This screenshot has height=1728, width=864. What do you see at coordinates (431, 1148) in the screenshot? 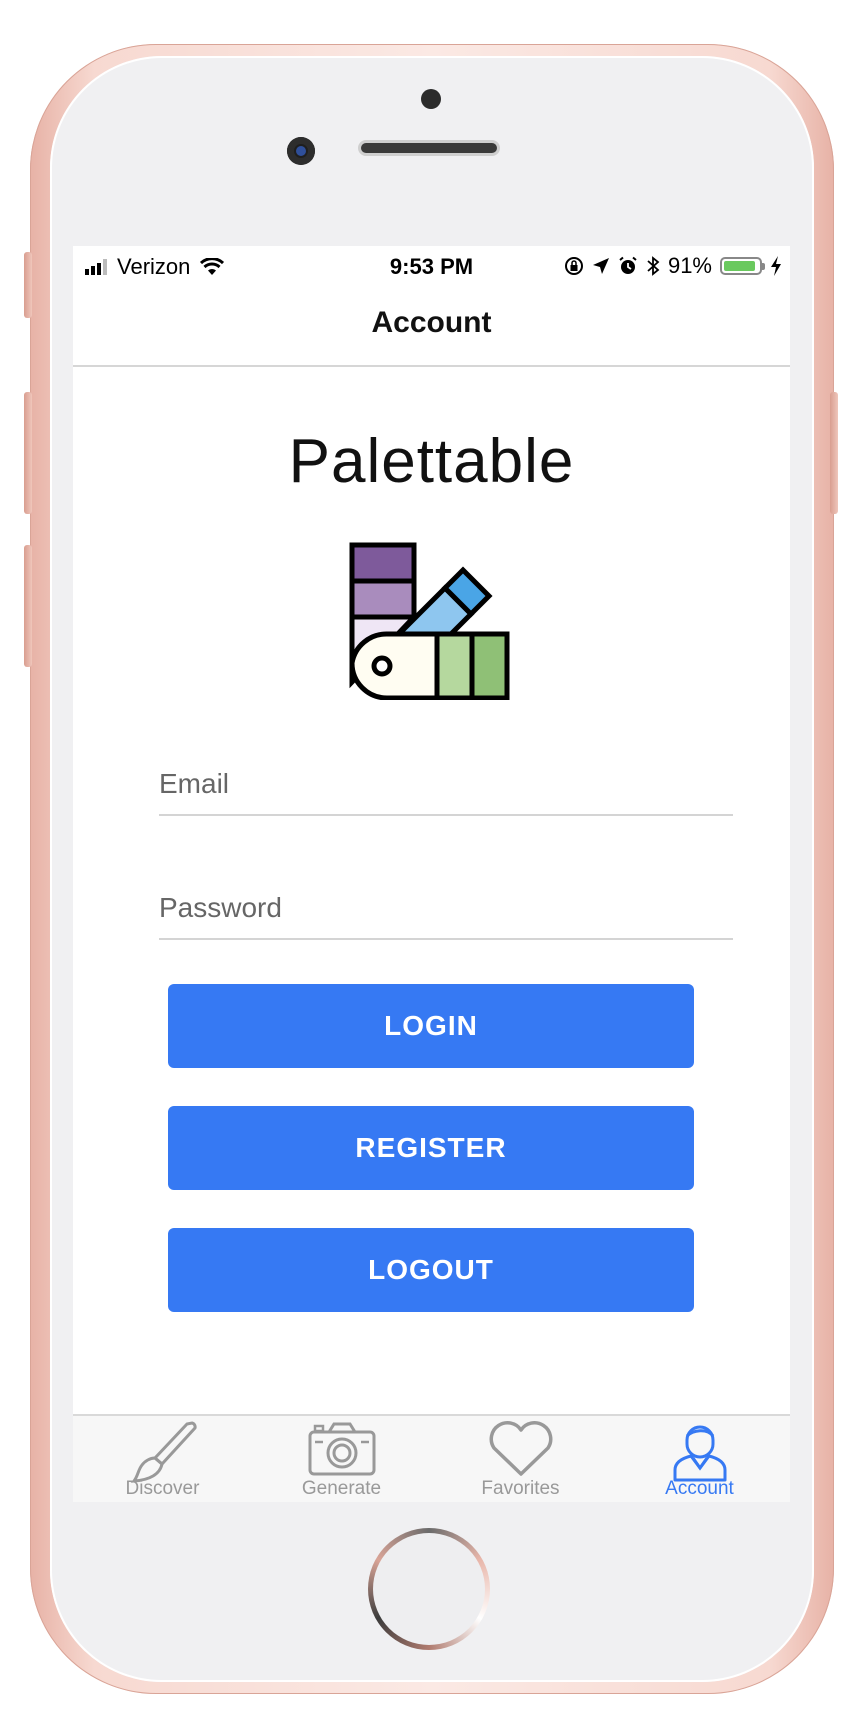
I see `register-button: REGISTER` at bounding box center [431, 1148].